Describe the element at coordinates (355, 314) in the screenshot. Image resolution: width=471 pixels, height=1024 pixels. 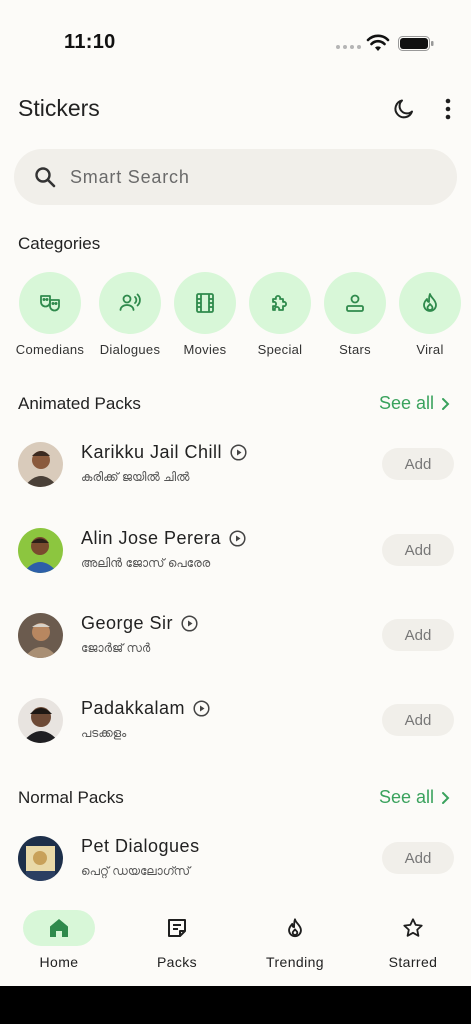
I see `category-stars: Stars` at that location.